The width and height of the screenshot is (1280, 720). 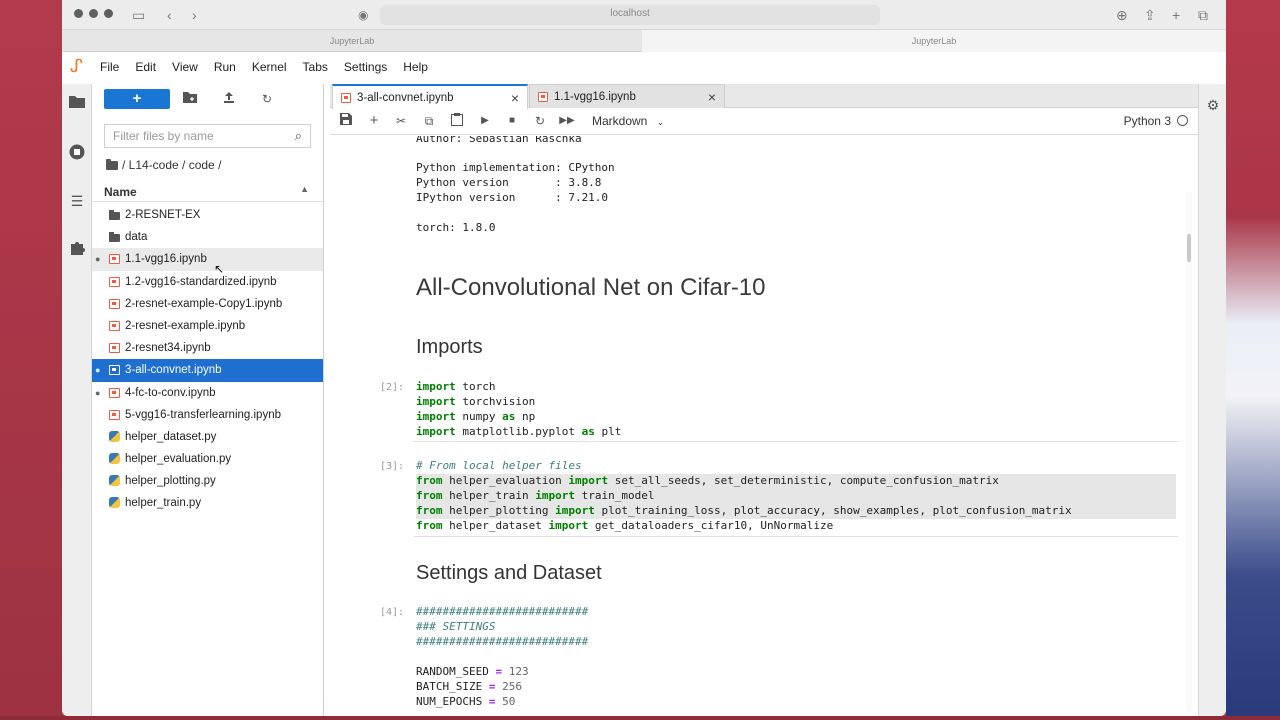 I want to click on share-icon: ⇪, so click(x=1150, y=15).